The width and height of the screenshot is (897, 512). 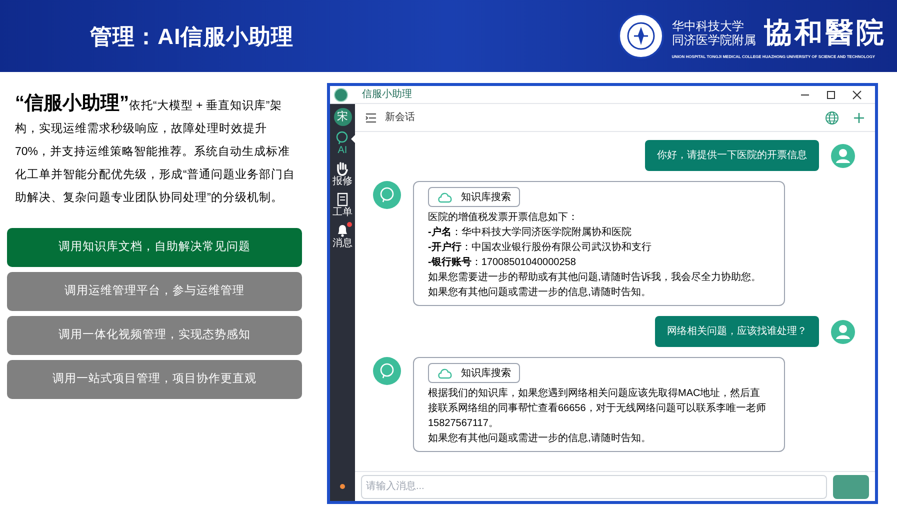 I want to click on menu-icon, so click(x=371, y=118).